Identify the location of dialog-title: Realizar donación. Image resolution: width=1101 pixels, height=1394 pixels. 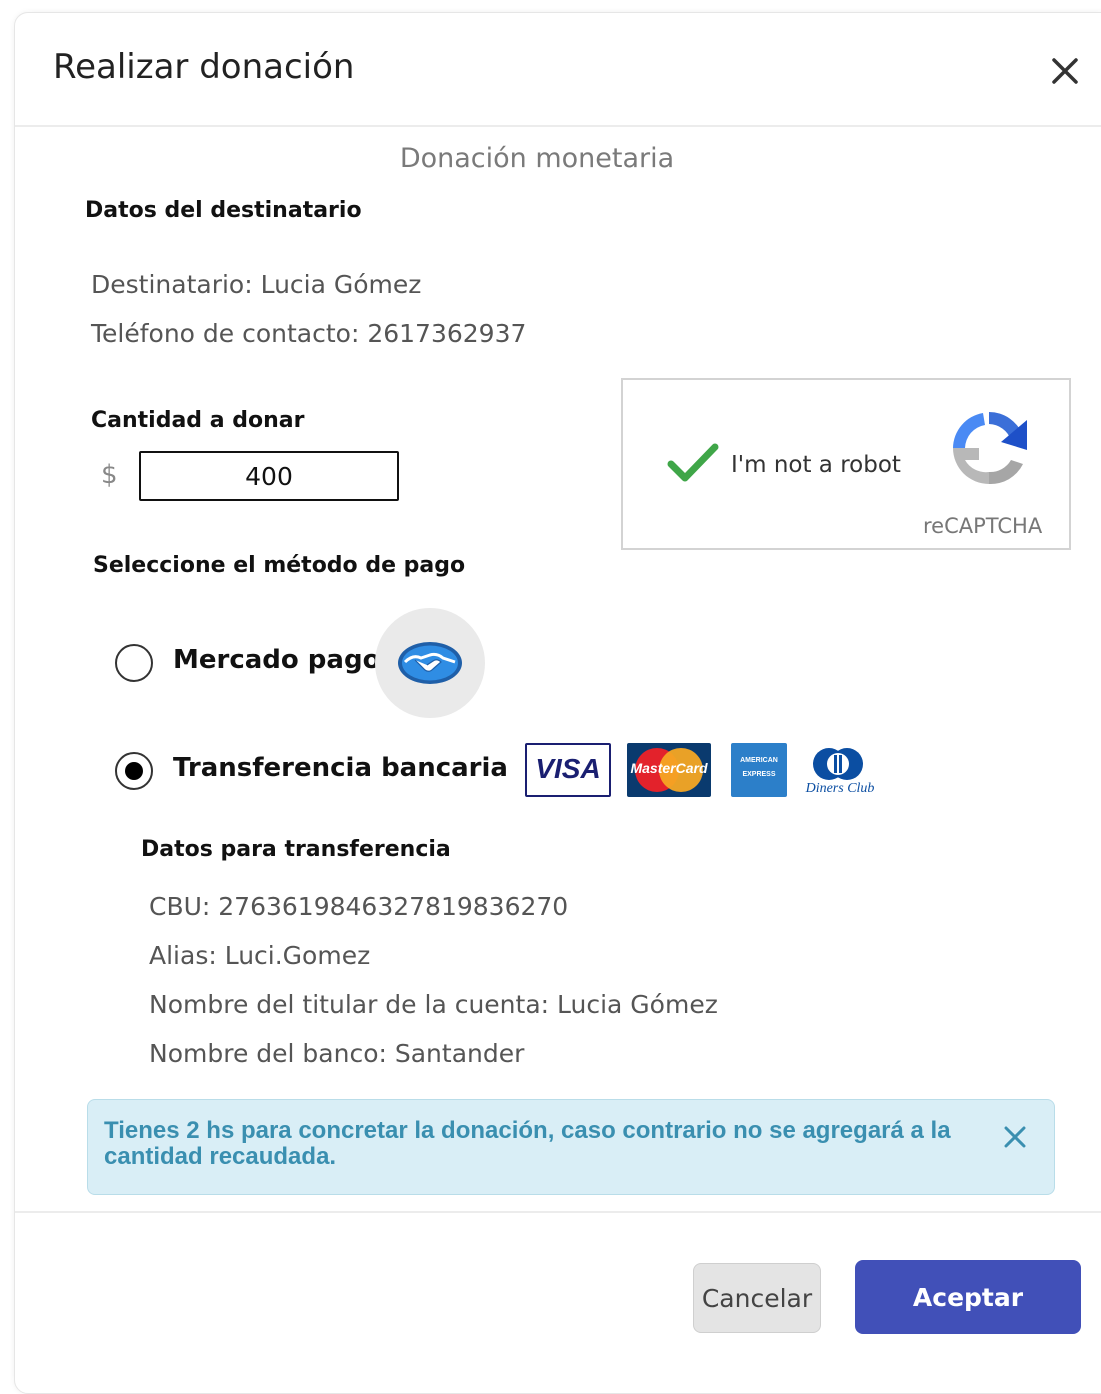
(204, 67).